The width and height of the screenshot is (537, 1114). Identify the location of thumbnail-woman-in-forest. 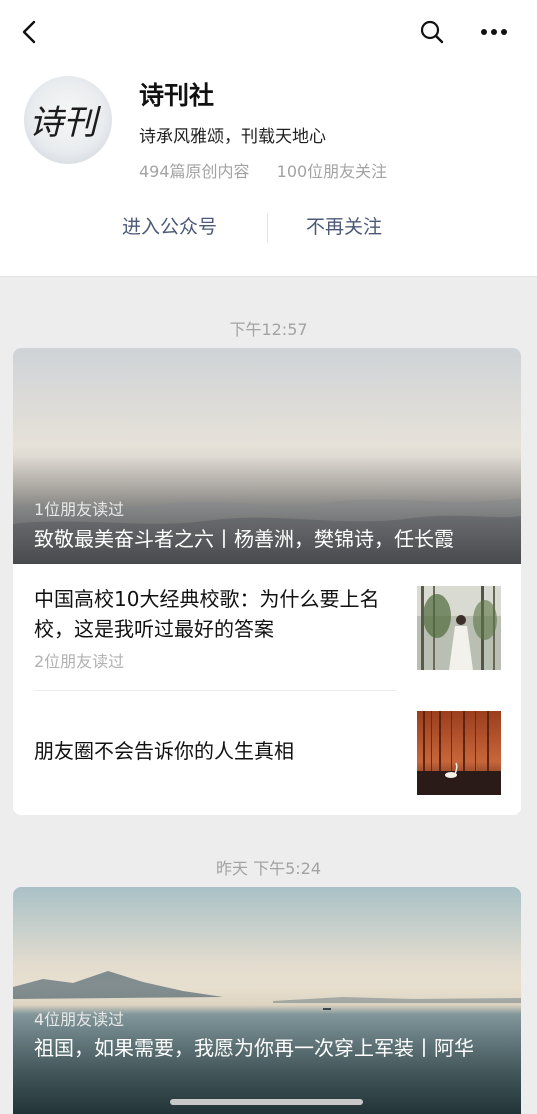
(459, 628).